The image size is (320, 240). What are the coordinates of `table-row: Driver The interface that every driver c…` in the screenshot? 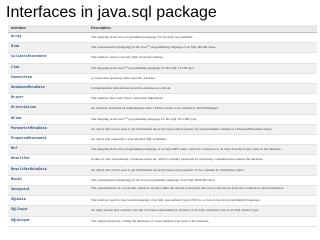 It's located at (162, 99).